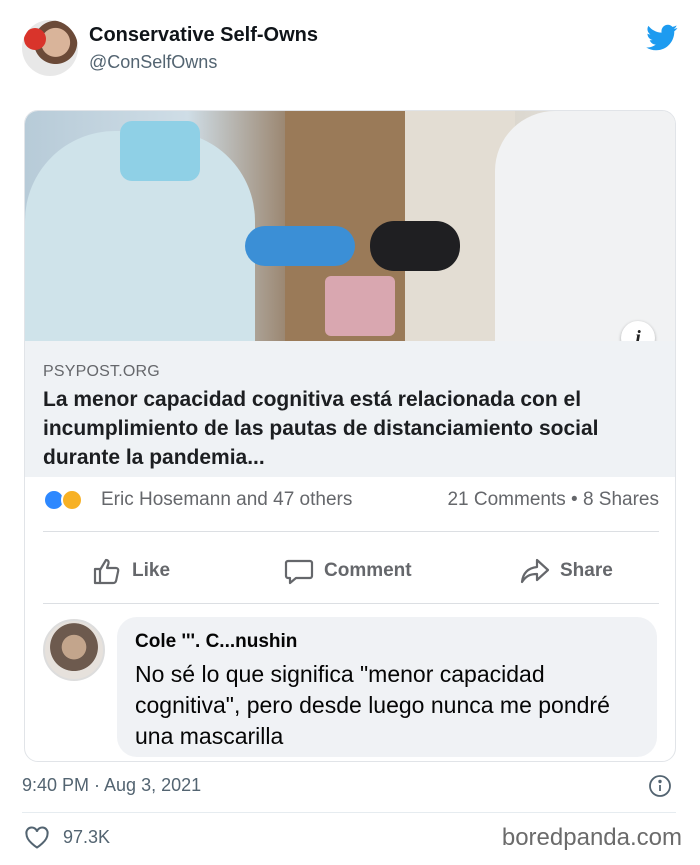 The image size is (700, 865). Describe the element at coordinates (106, 571) in the screenshot. I see `thumbs-up-icon` at that location.